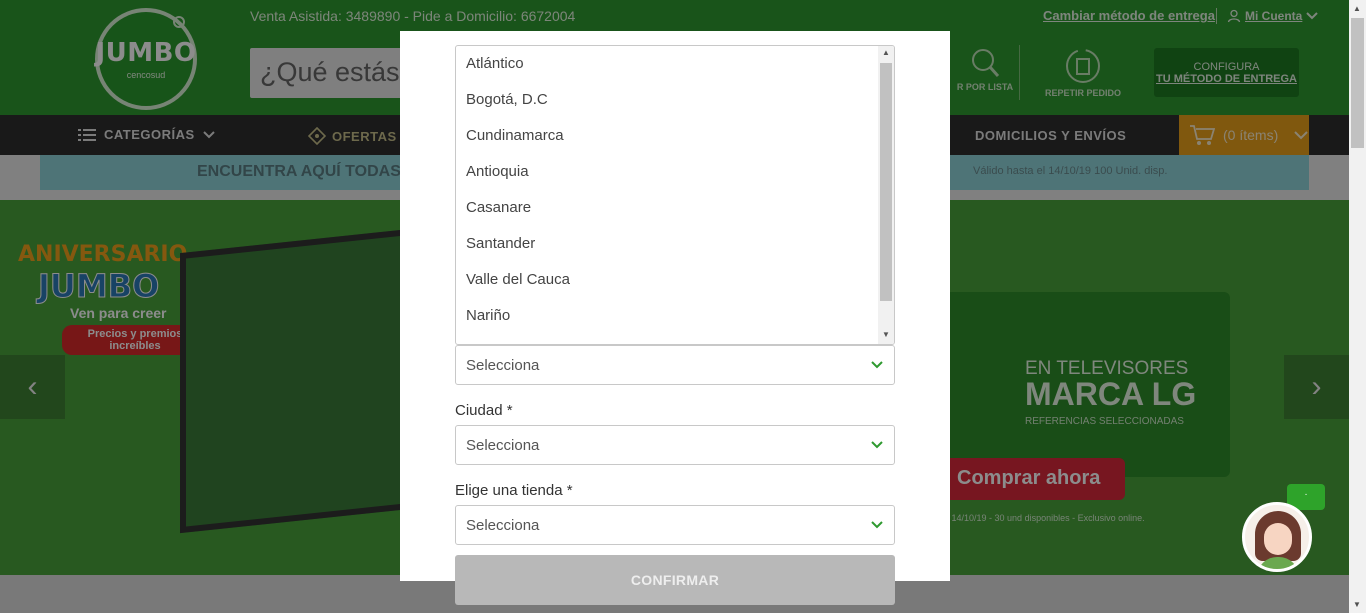 The height and width of the screenshot is (613, 1366). I want to click on store-select: Selecciona, so click(675, 525).